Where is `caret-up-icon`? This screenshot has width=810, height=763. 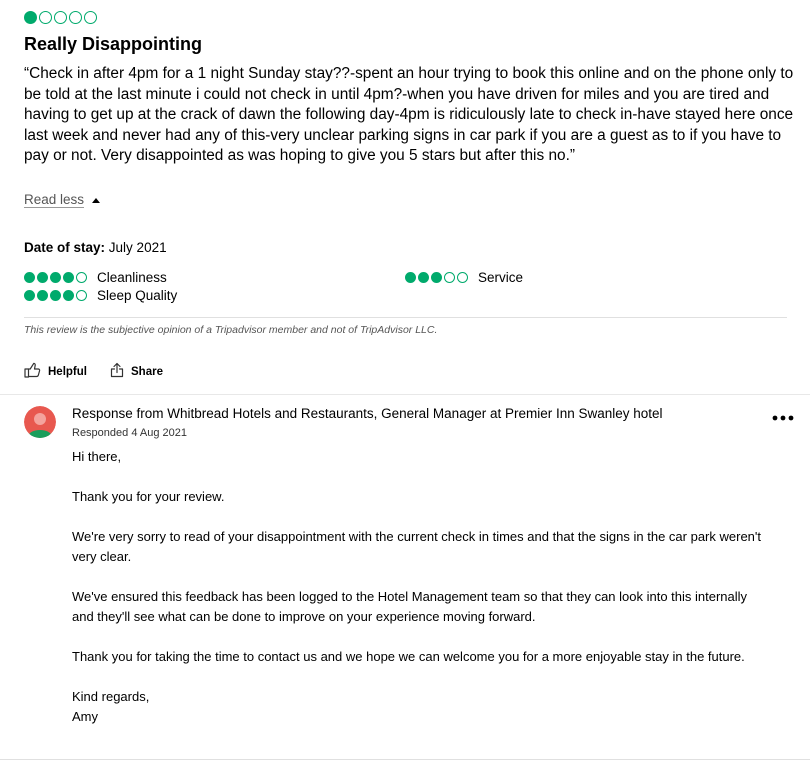 caret-up-icon is located at coordinates (96, 200).